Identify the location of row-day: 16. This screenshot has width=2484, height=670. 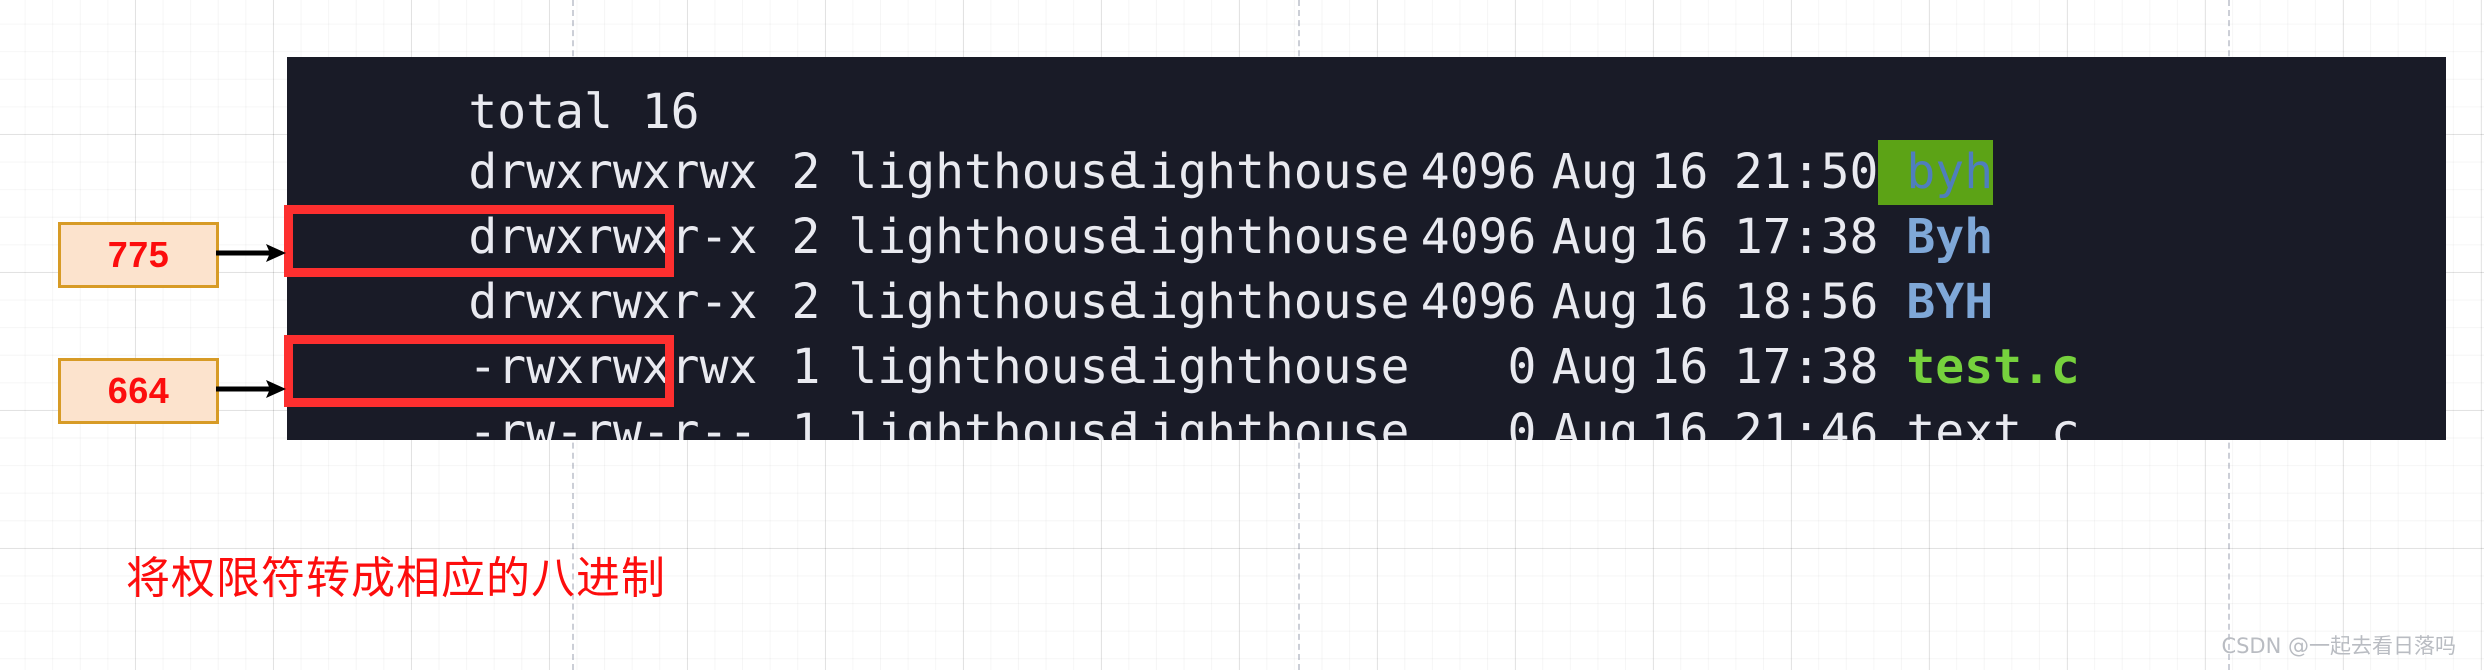
(1679, 422).